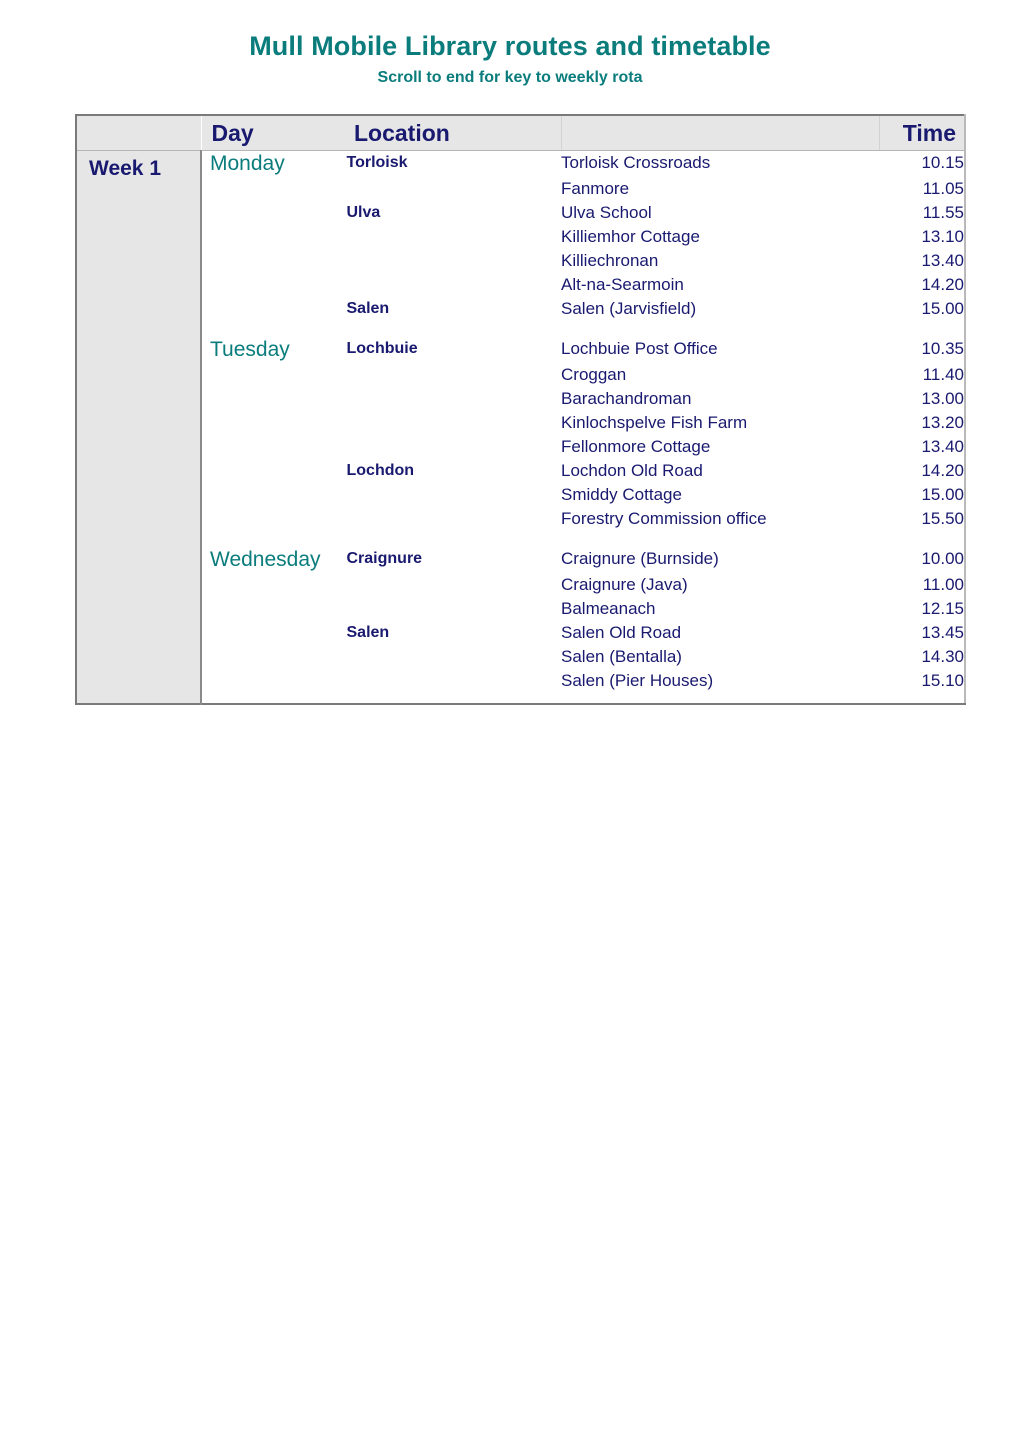 This screenshot has width=1020, height=1442. What do you see at coordinates (621, 494) in the screenshot?
I see `stop-cell: Smiddy Cottage` at bounding box center [621, 494].